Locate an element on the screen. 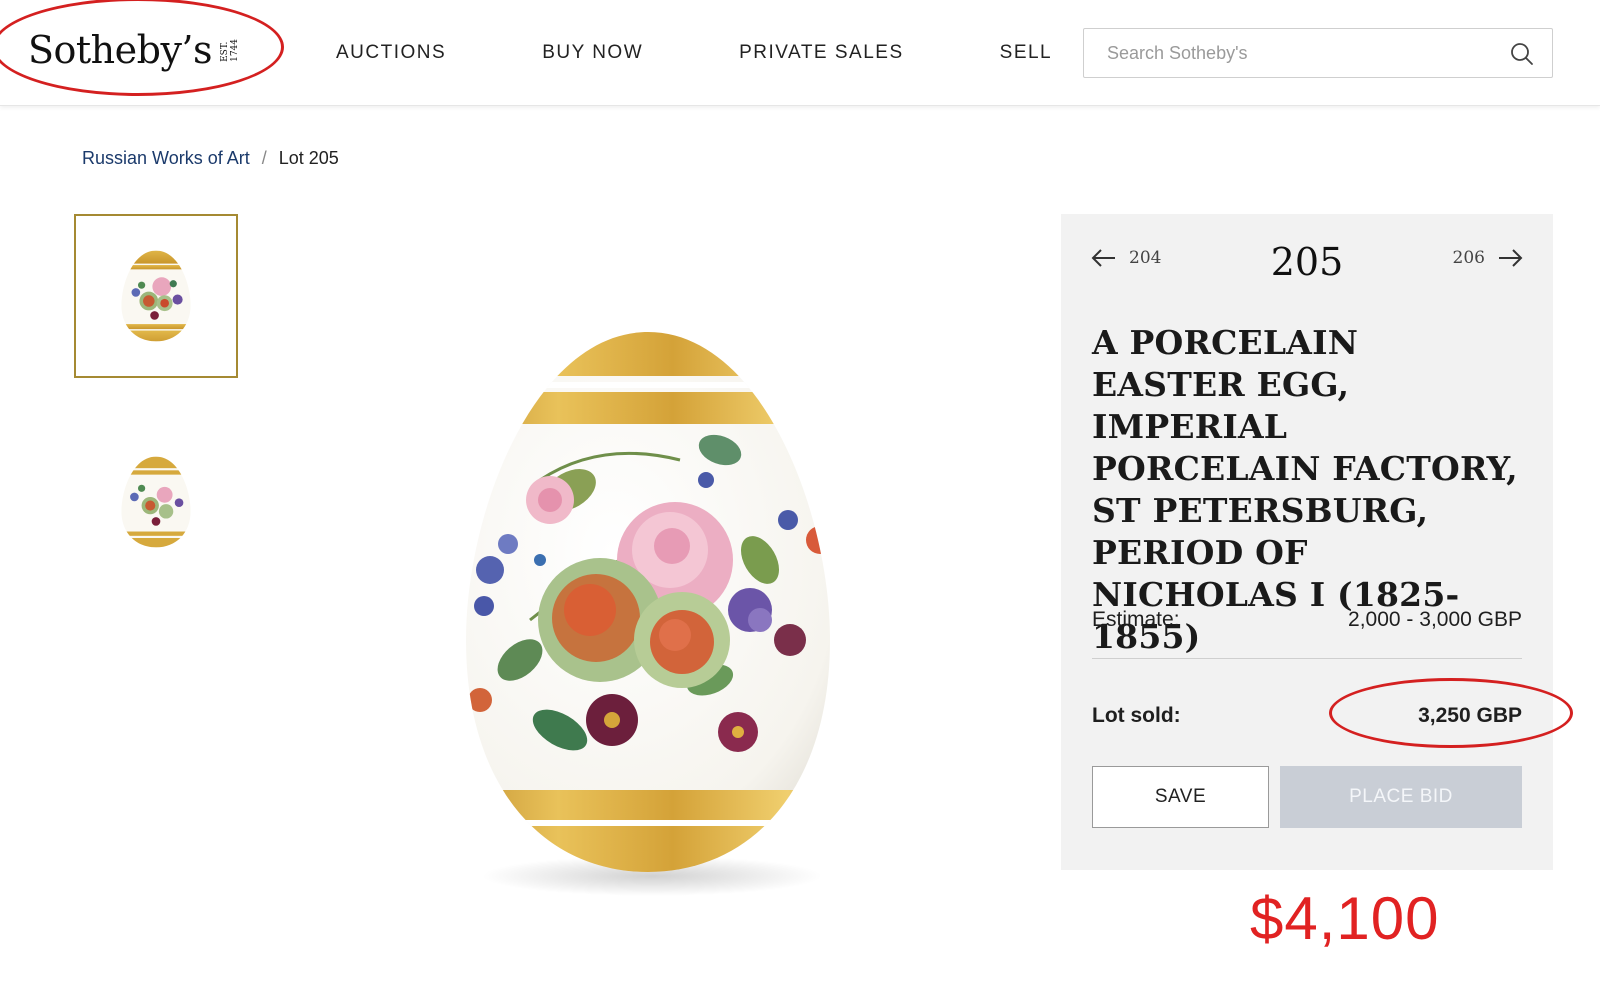 Image resolution: width=1600 pixels, height=1008 pixels. nav-buy-now: BUY NOW is located at coordinates (592, 53).